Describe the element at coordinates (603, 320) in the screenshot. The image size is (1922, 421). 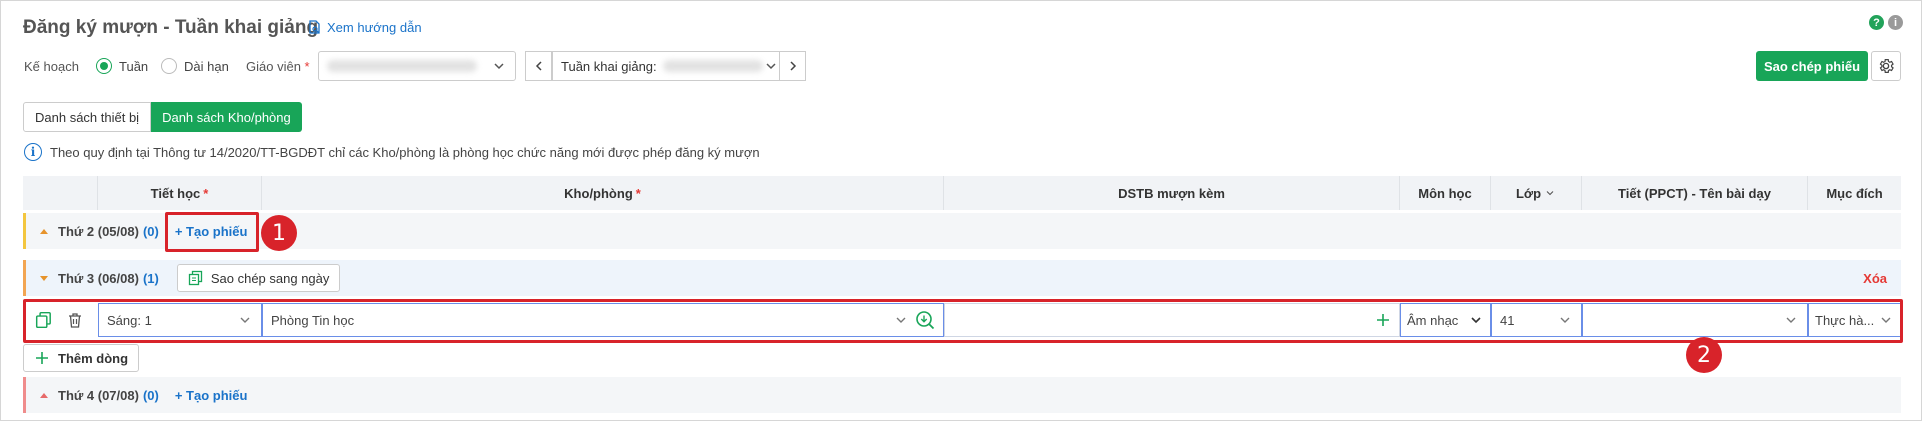
I see `room-select: Phòng Tin học` at that location.